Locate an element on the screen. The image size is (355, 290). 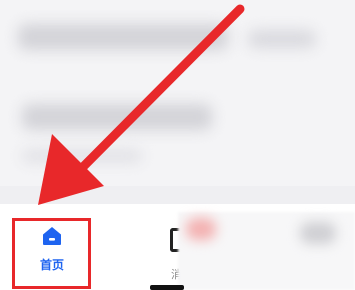
section-divider is located at coordinates (177, 195).